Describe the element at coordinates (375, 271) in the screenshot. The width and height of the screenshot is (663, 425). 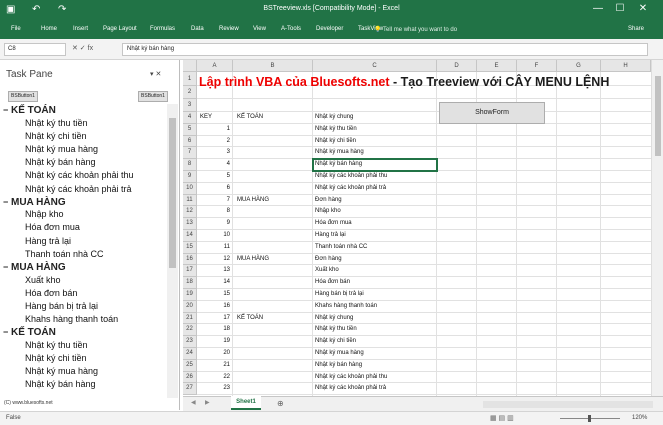
I see `cell-c17: Xuất kho` at that location.